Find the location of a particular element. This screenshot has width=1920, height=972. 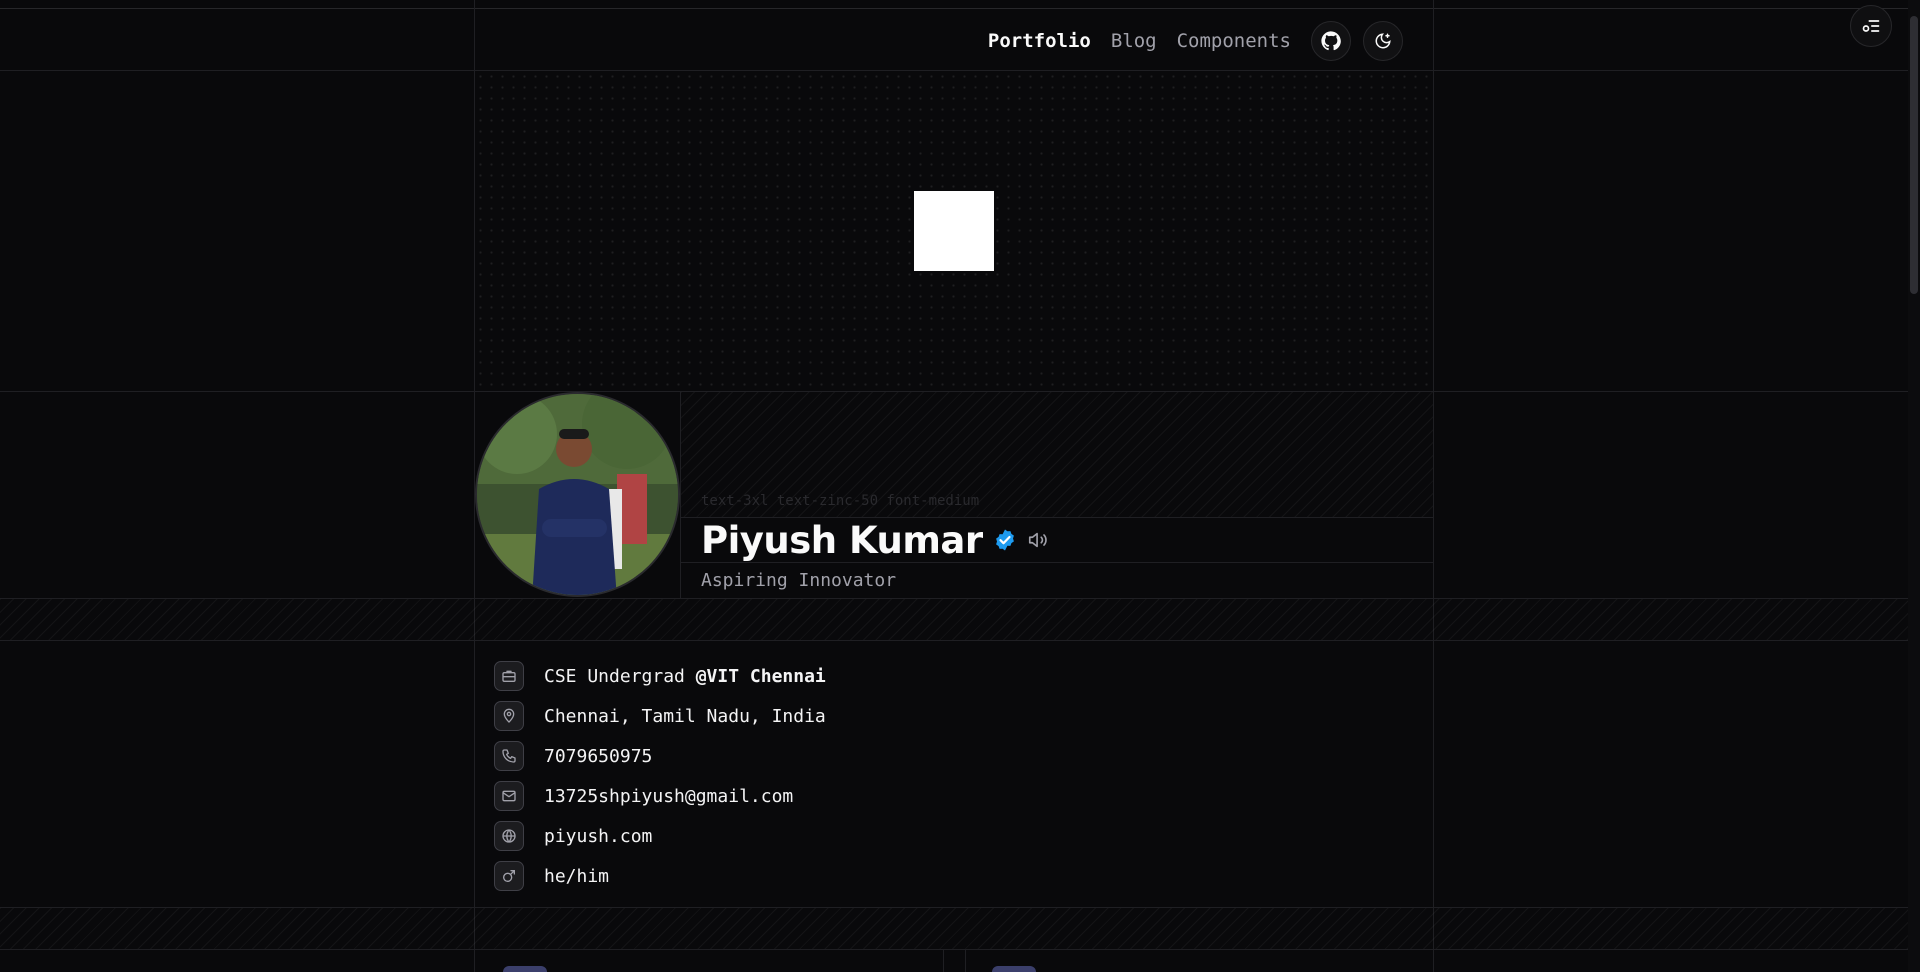

top-border is located at coordinates (954, 8).